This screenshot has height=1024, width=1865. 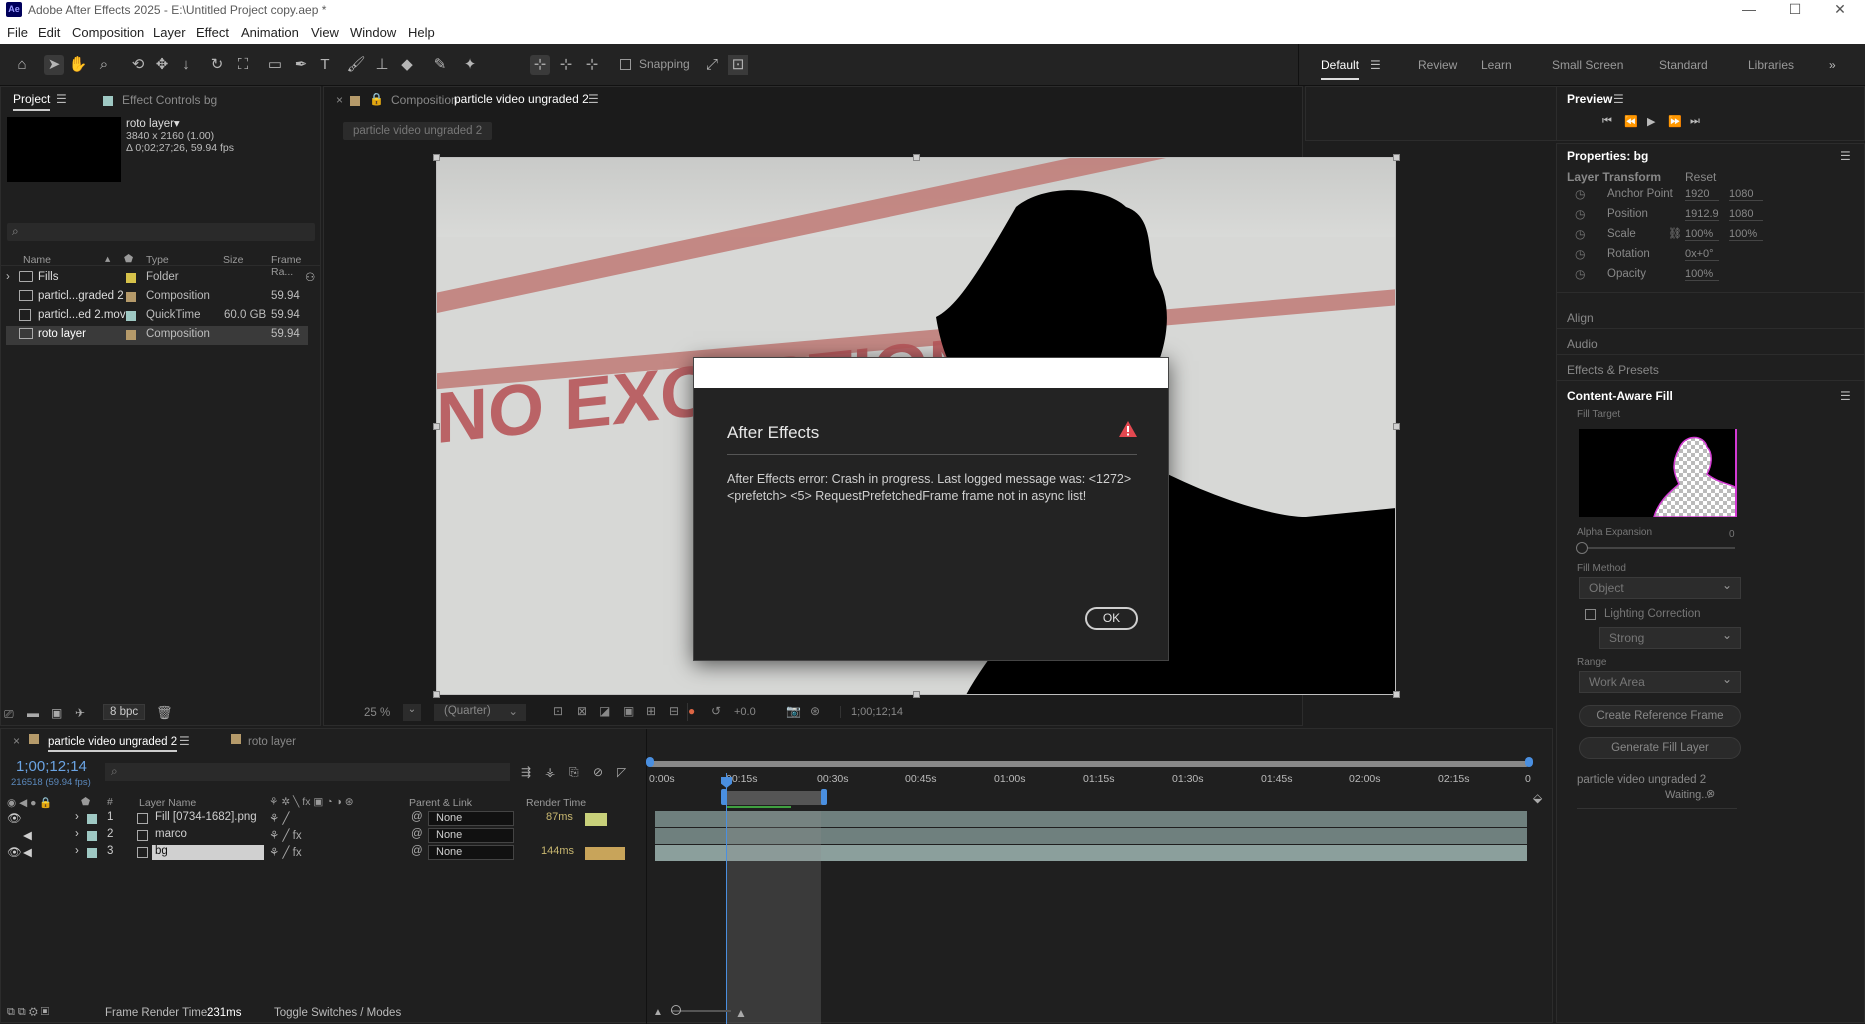 I want to click on pan-tool-icon: ✥, so click(x=162, y=65).